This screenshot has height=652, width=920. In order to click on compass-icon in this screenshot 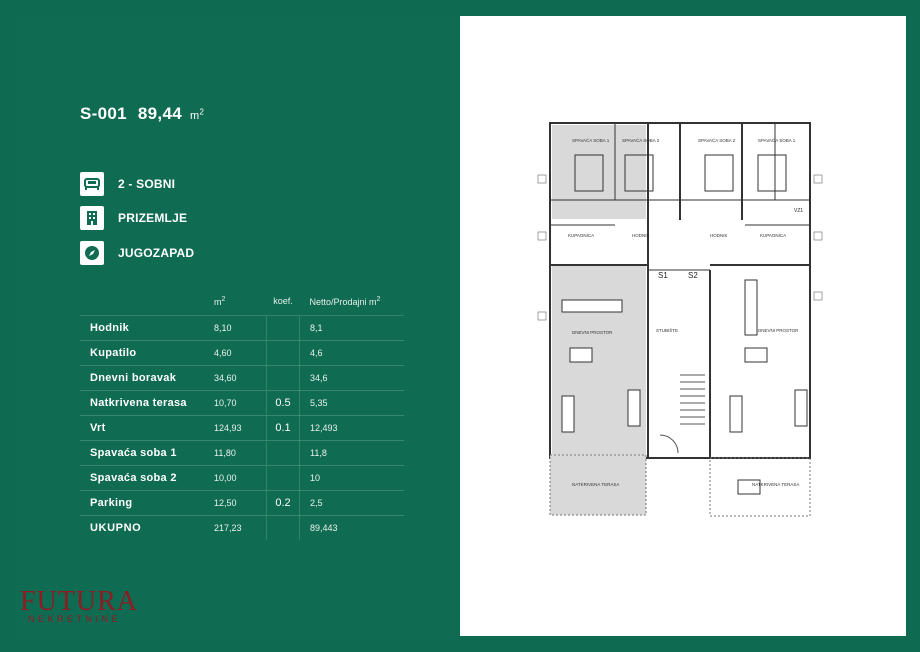, I will do `click(92, 253)`.